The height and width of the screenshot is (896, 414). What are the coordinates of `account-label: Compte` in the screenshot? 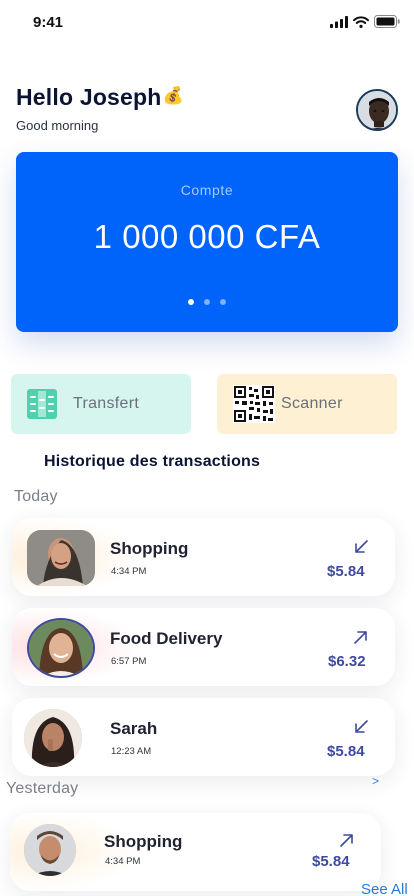 It's located at (207, 190).